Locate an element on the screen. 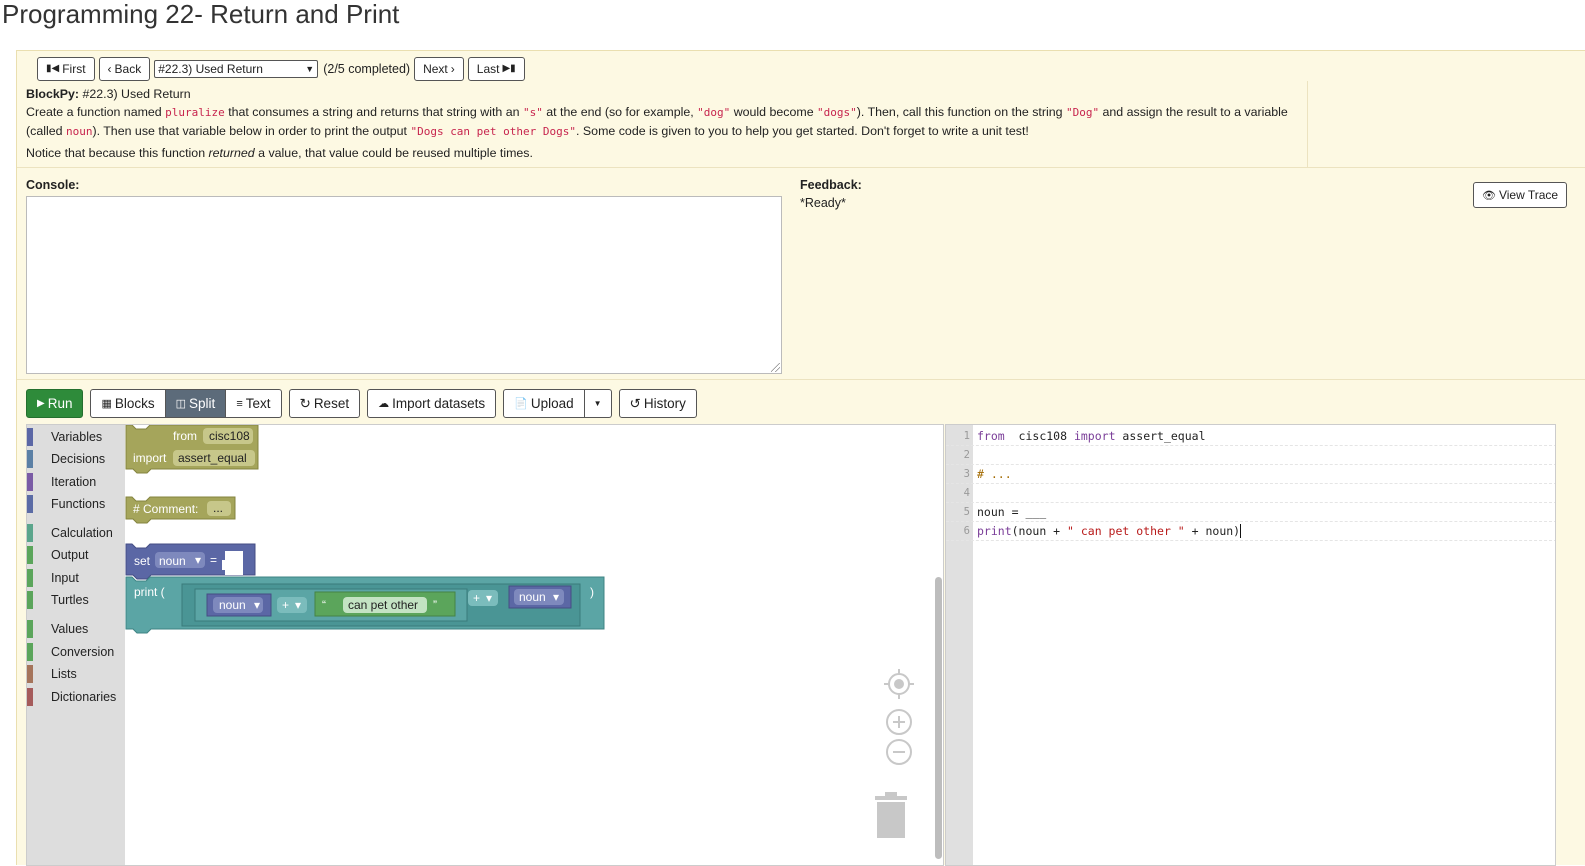 The image size is (1585, 866). zoom-out-icon is located at coordinates (899, 752).